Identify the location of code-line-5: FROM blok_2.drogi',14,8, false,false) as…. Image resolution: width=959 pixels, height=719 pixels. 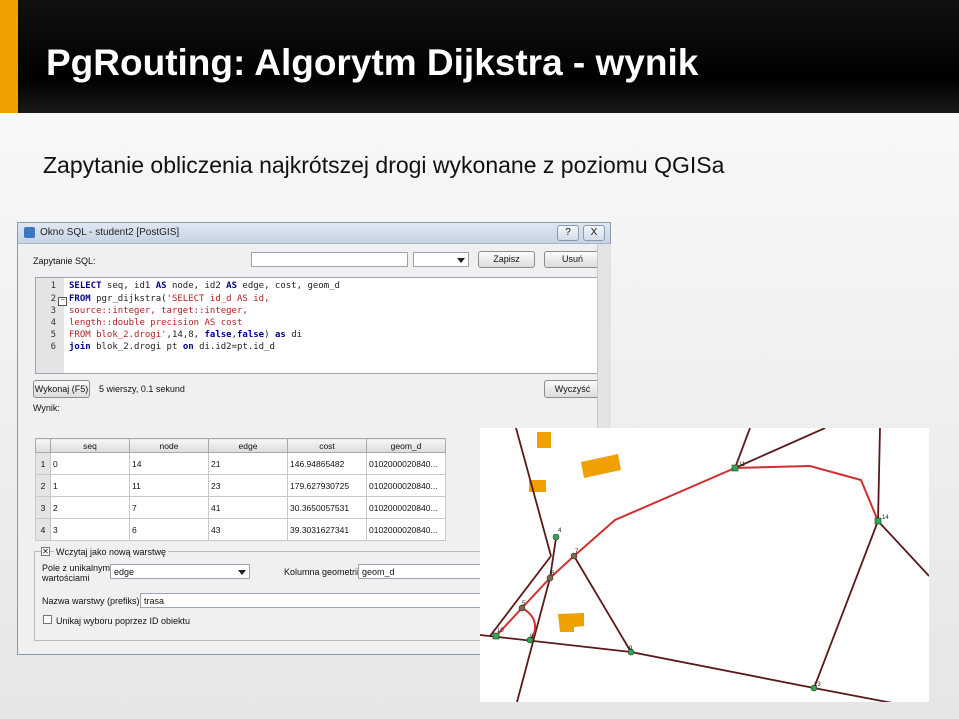
(186, 335).